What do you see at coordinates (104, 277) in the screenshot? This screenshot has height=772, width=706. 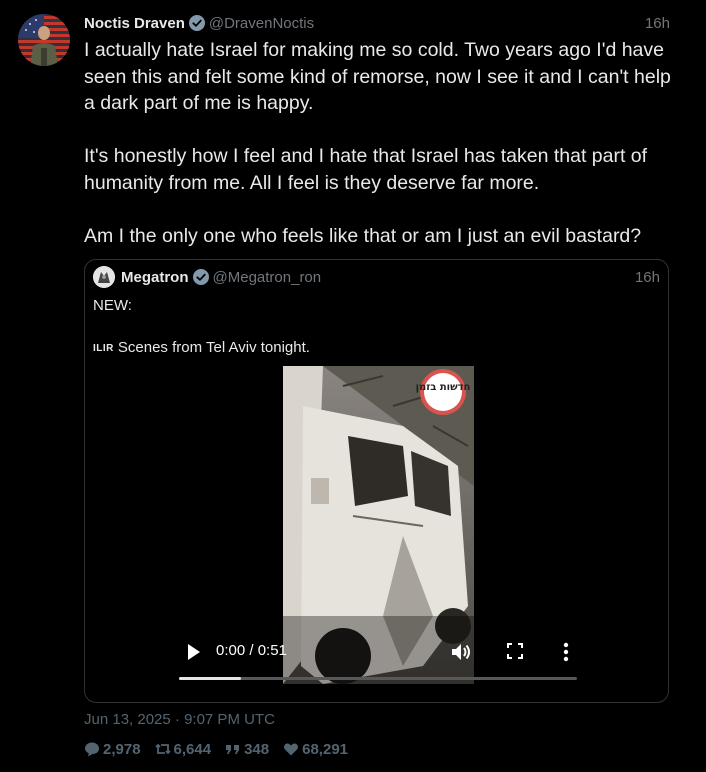 I see `quote-avatar` at bounding box center [104, 277].